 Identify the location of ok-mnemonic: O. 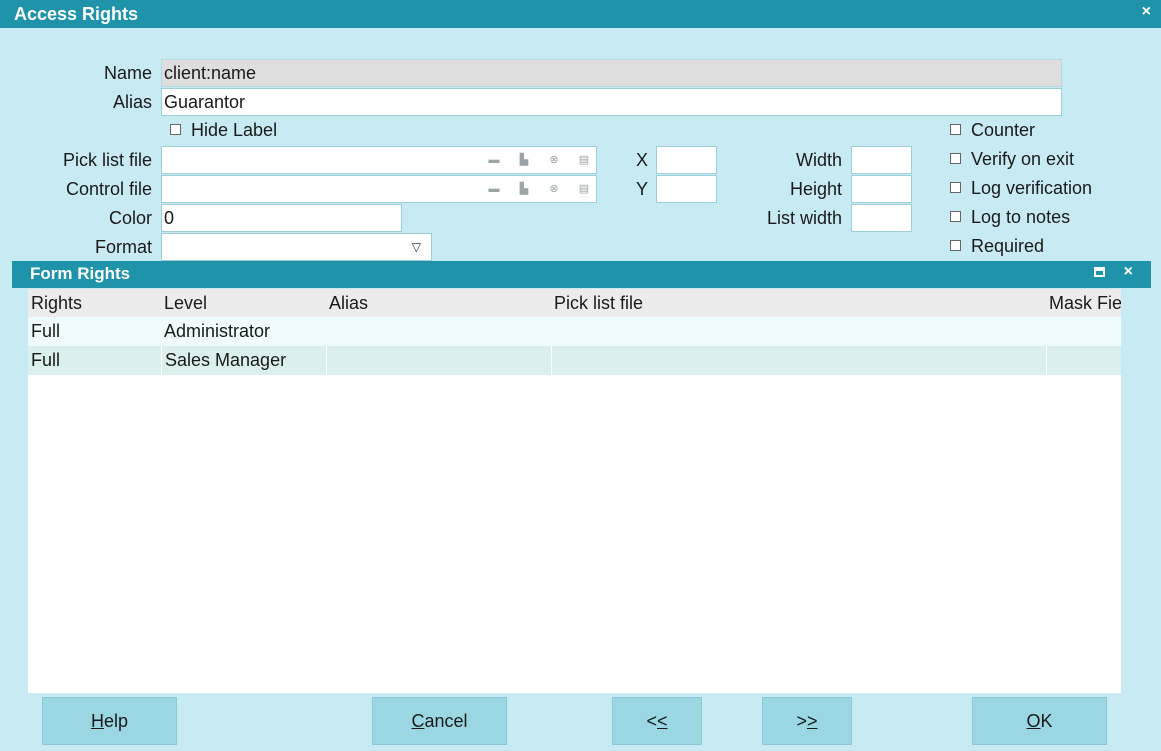
(1033, 721).